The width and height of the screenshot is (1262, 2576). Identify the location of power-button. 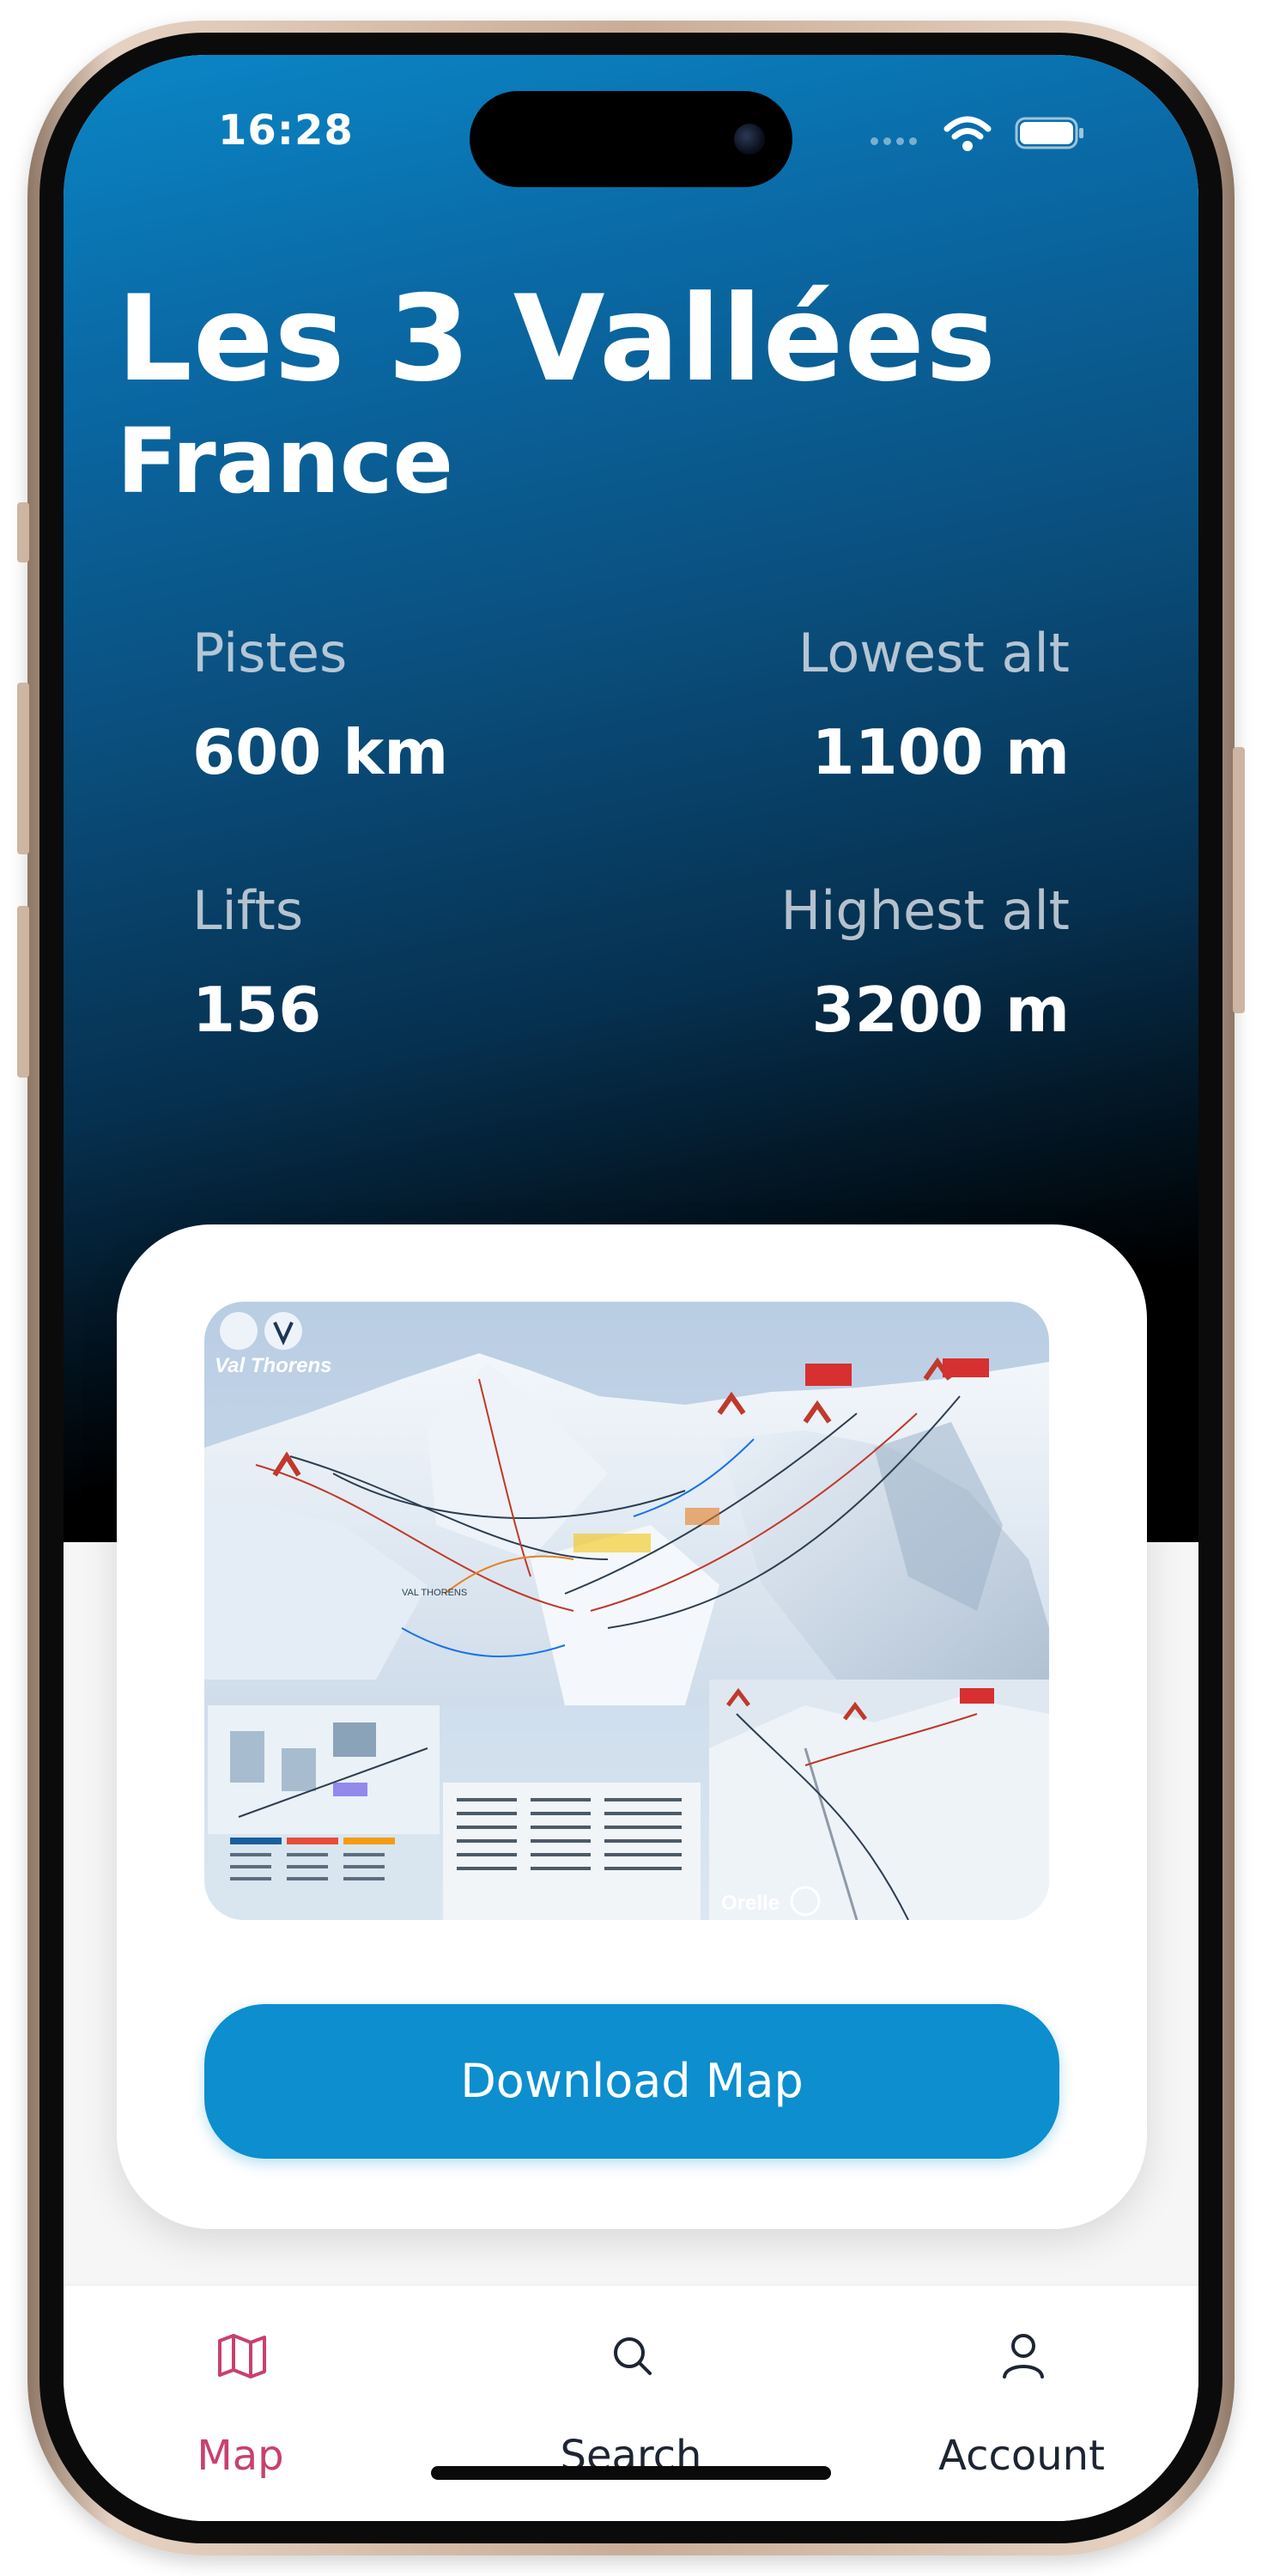
(1239, 880).